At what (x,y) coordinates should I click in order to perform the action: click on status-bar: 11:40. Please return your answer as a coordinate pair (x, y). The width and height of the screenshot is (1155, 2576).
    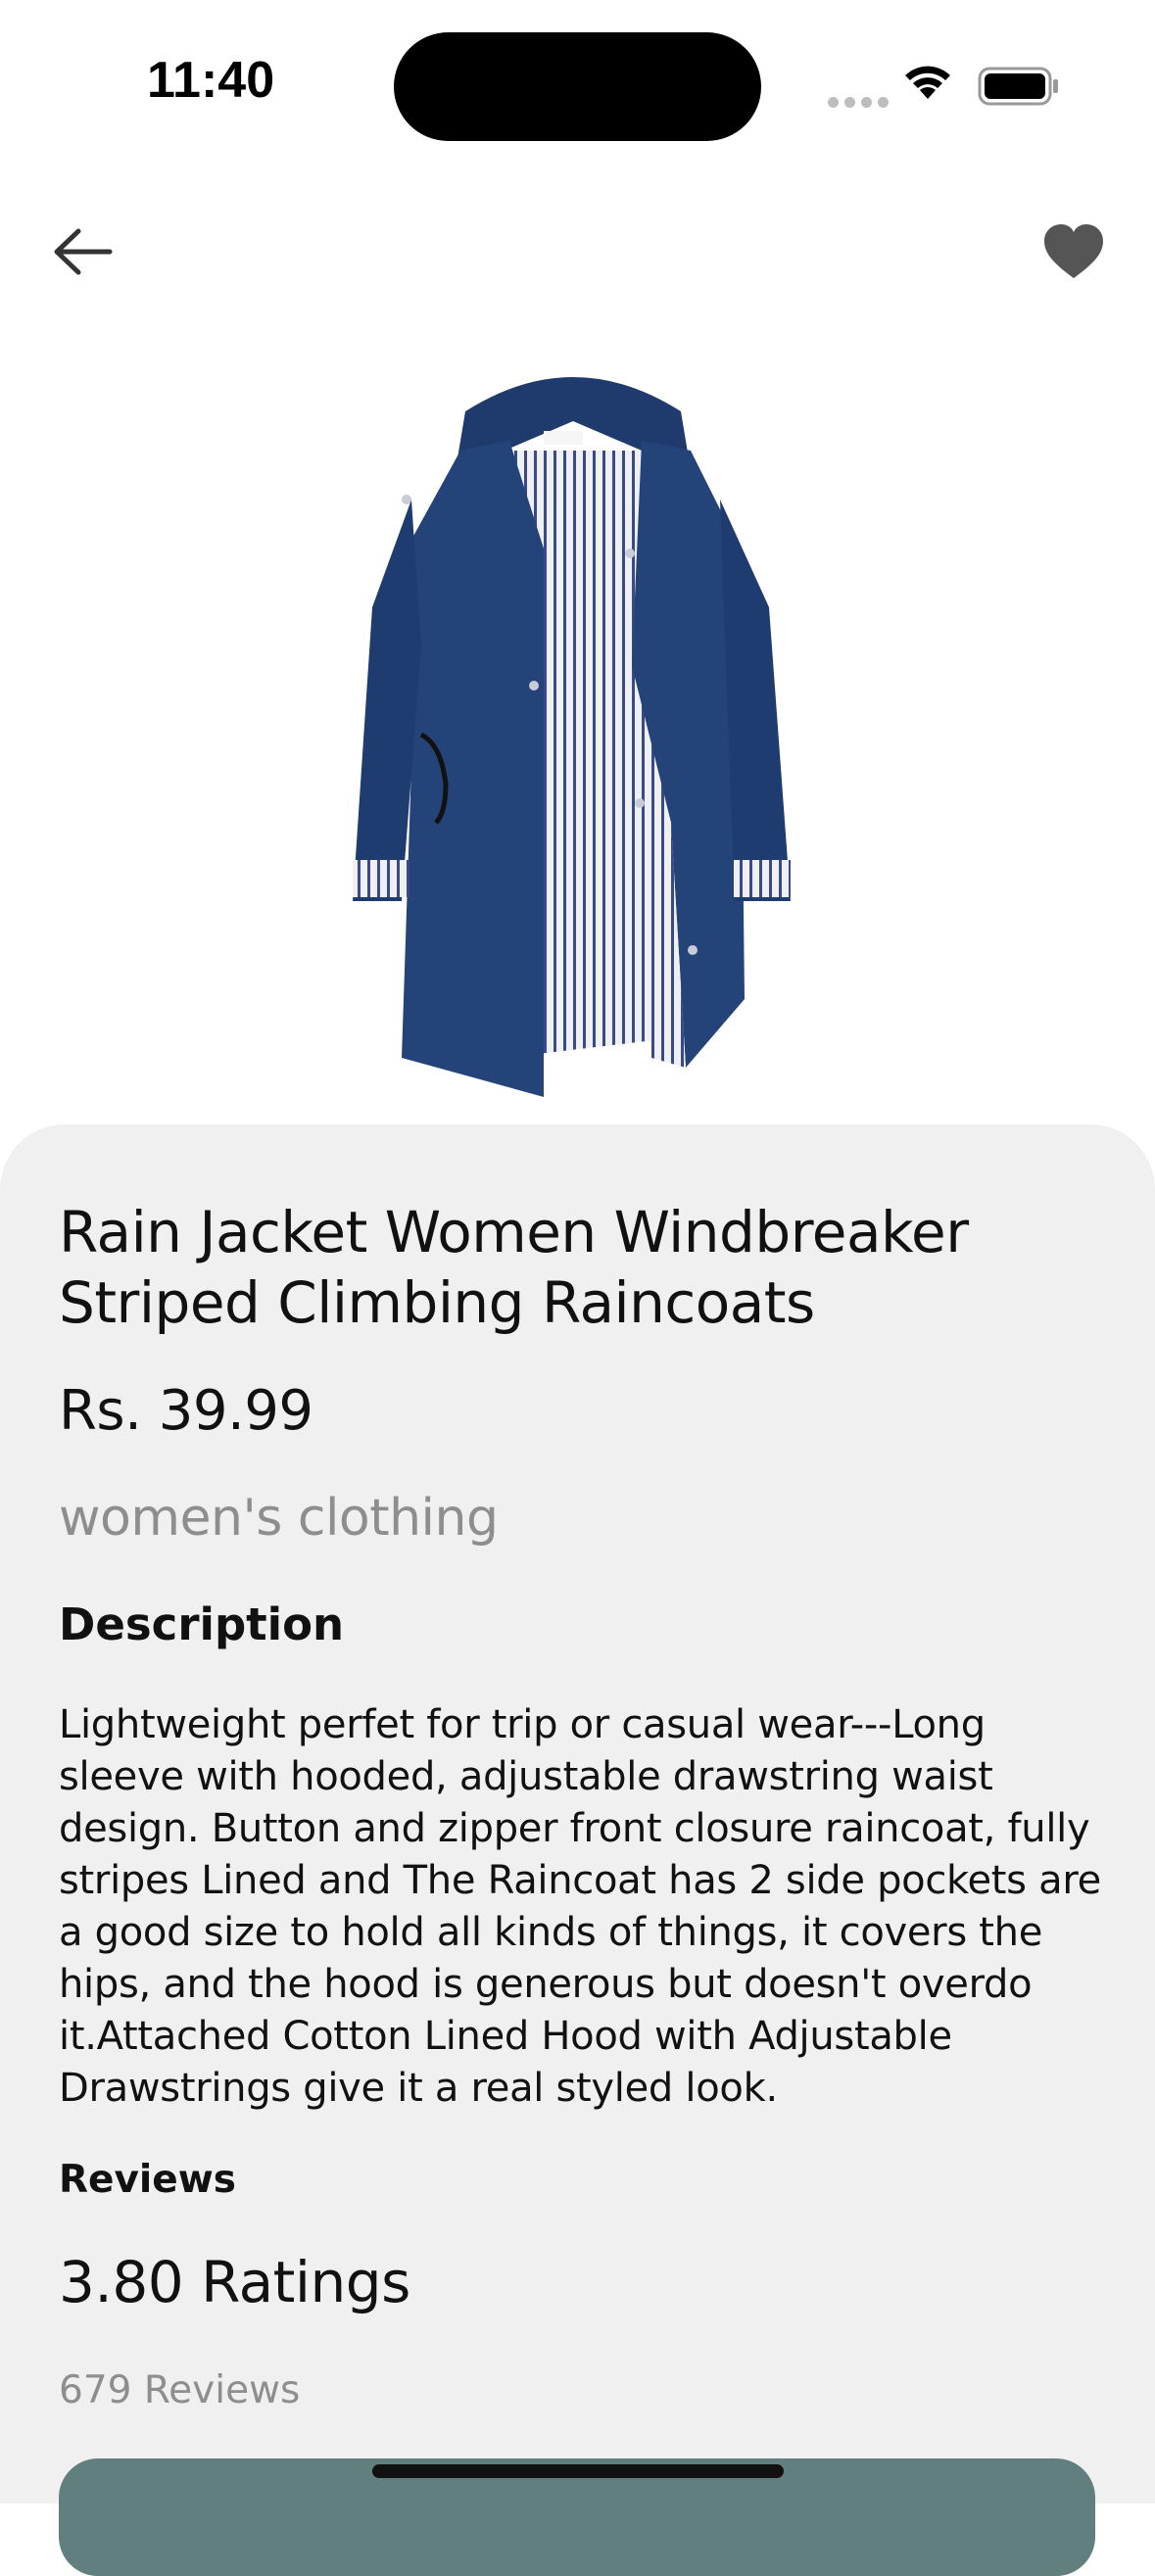
    Looking at the image, I should click on (577, 73).